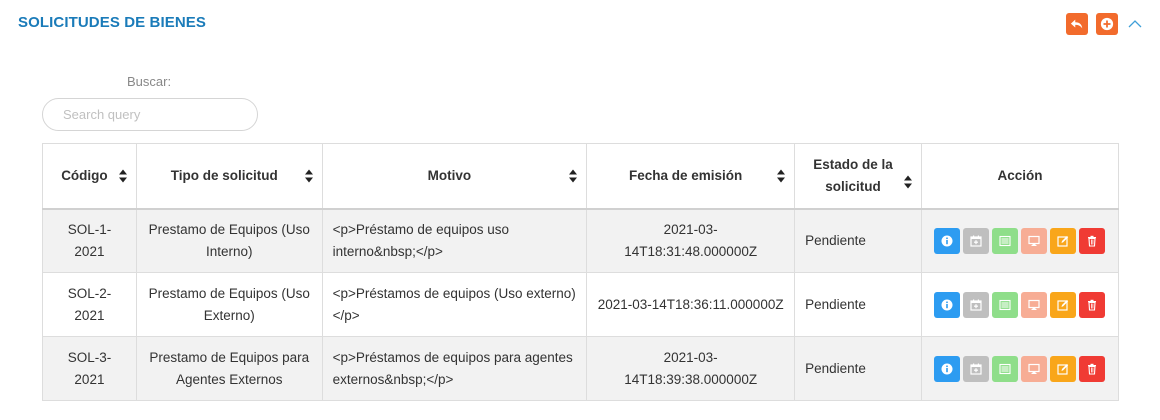  I want to click on undo-icon, so click(1076, 24).